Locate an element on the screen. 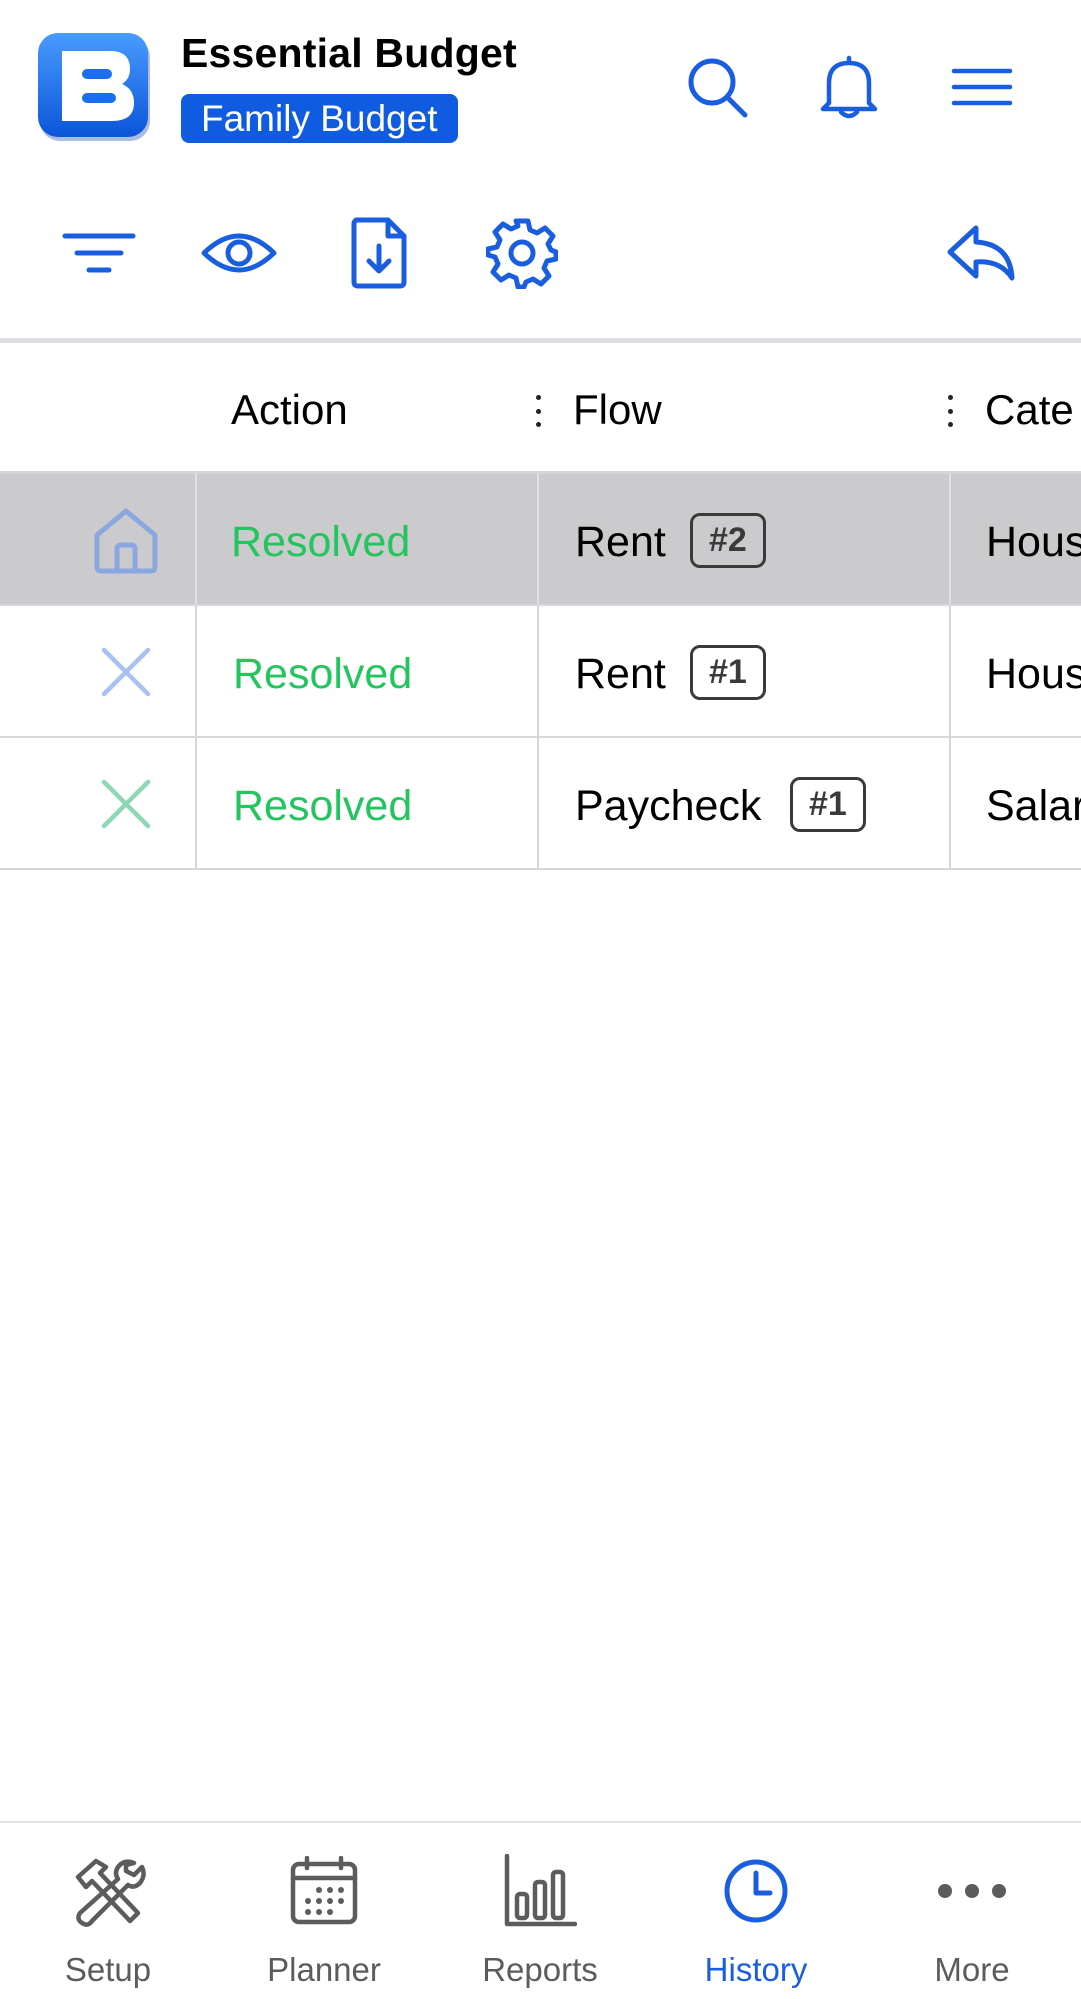 The width and height of the screenshot is (1081, 1999). table-row: Resolved Rent #2 Hous is located at coordinates (540, 540).